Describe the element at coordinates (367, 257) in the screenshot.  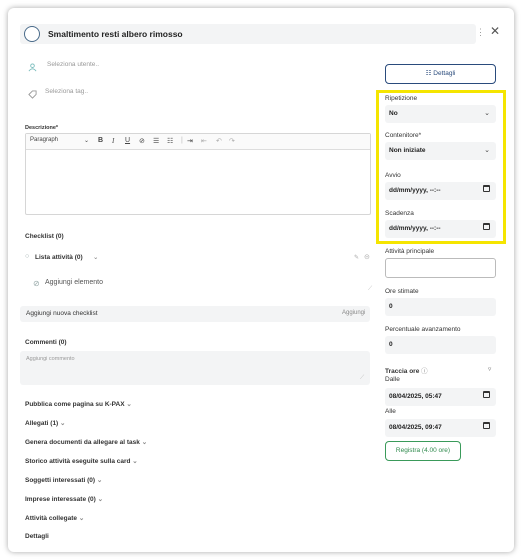
I see `options-icon: ⊝` at that location.